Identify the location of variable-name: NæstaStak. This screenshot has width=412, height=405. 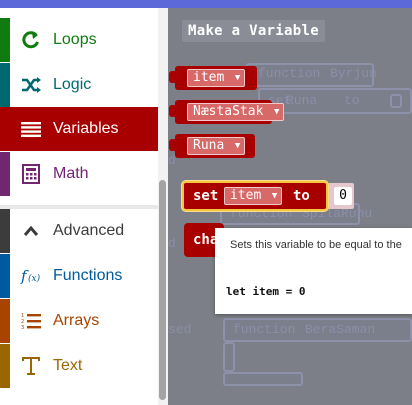
(228, 111).